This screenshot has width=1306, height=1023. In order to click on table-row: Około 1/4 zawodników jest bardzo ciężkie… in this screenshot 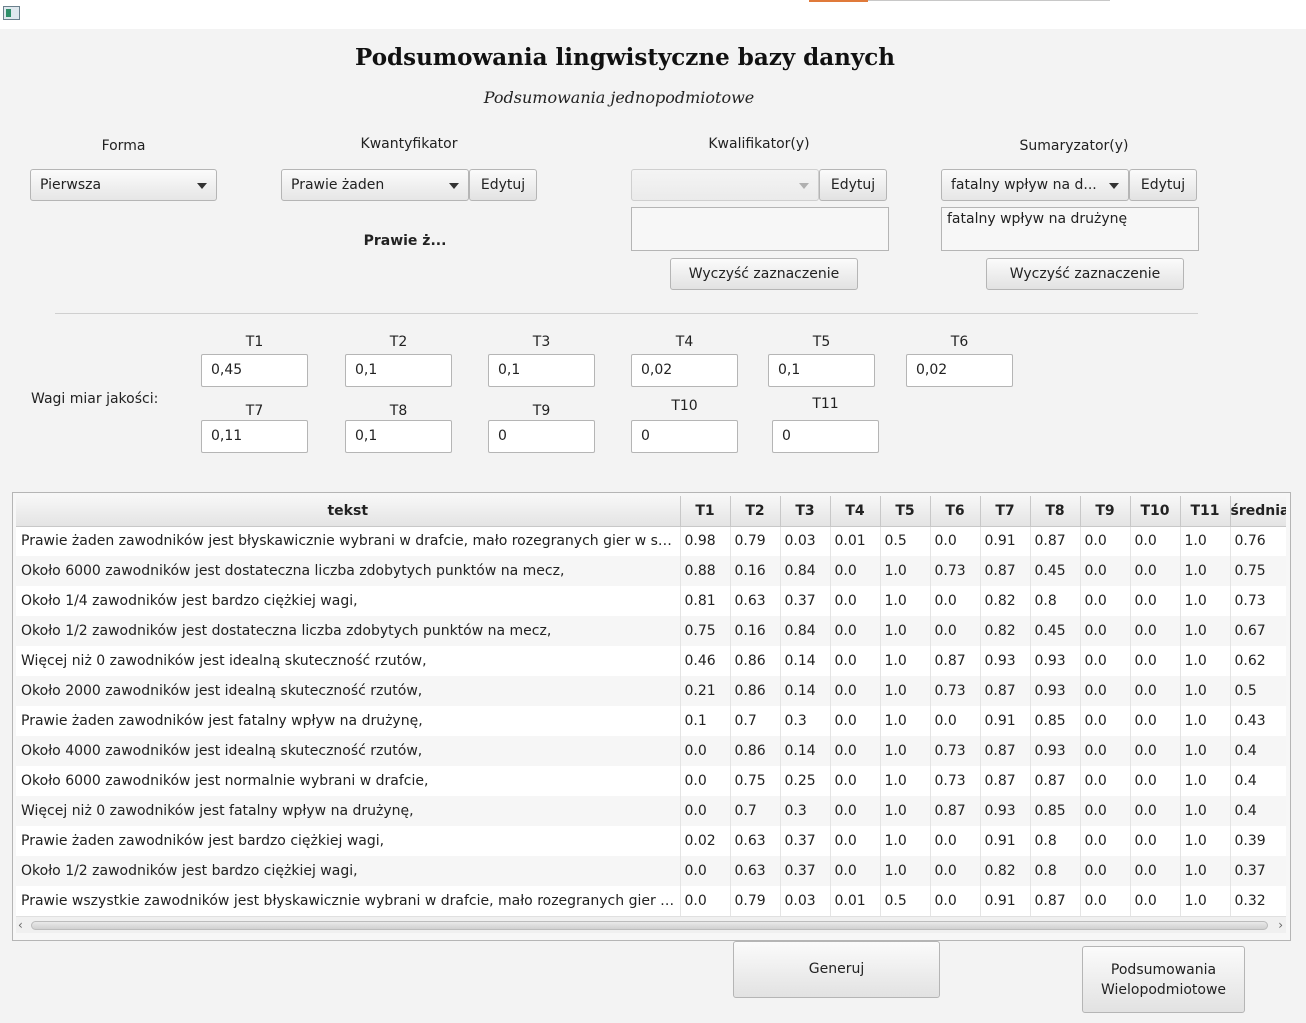, I will do `click(651, 601)`.